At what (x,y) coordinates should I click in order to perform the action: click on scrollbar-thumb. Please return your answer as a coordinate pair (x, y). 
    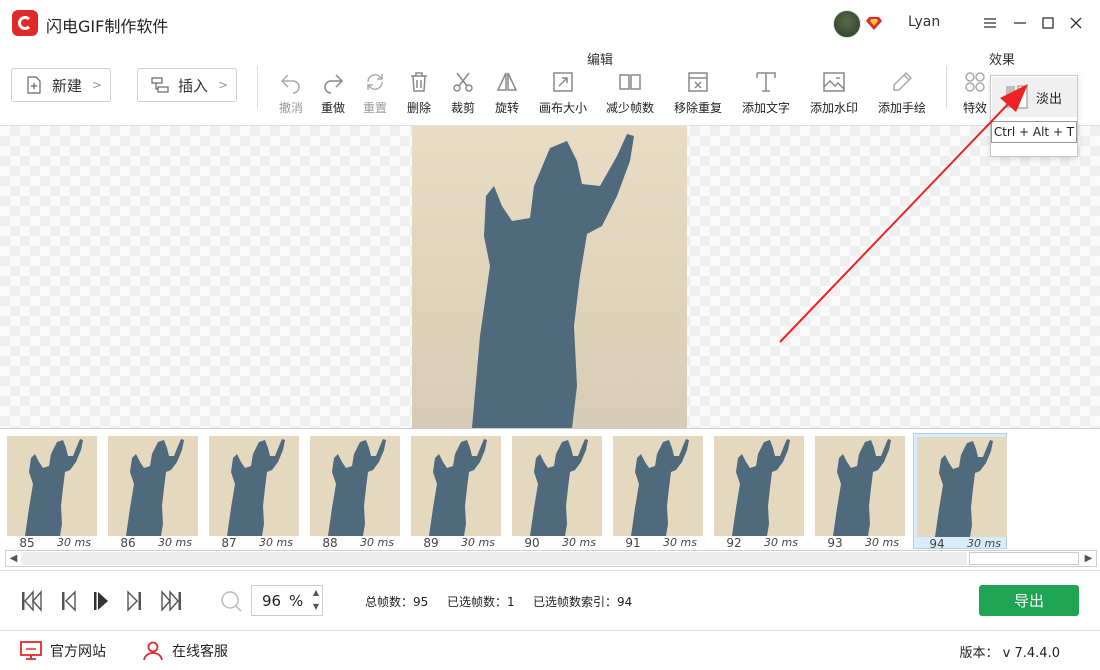
    Looking at the image, I should click on (1024, 558).